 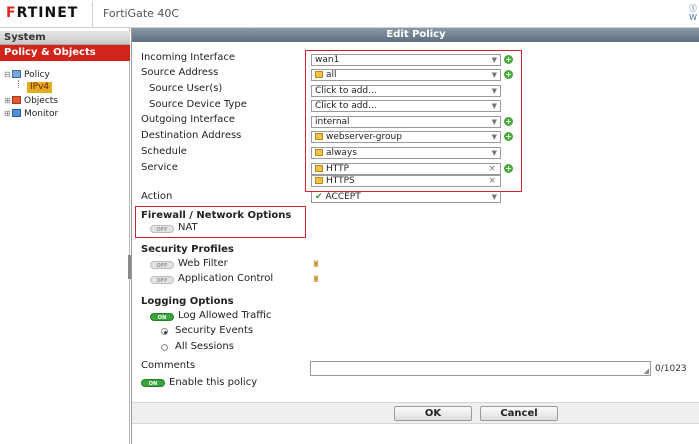 I want to click on application-control-label: Application Control, so click(x=226, y=278).